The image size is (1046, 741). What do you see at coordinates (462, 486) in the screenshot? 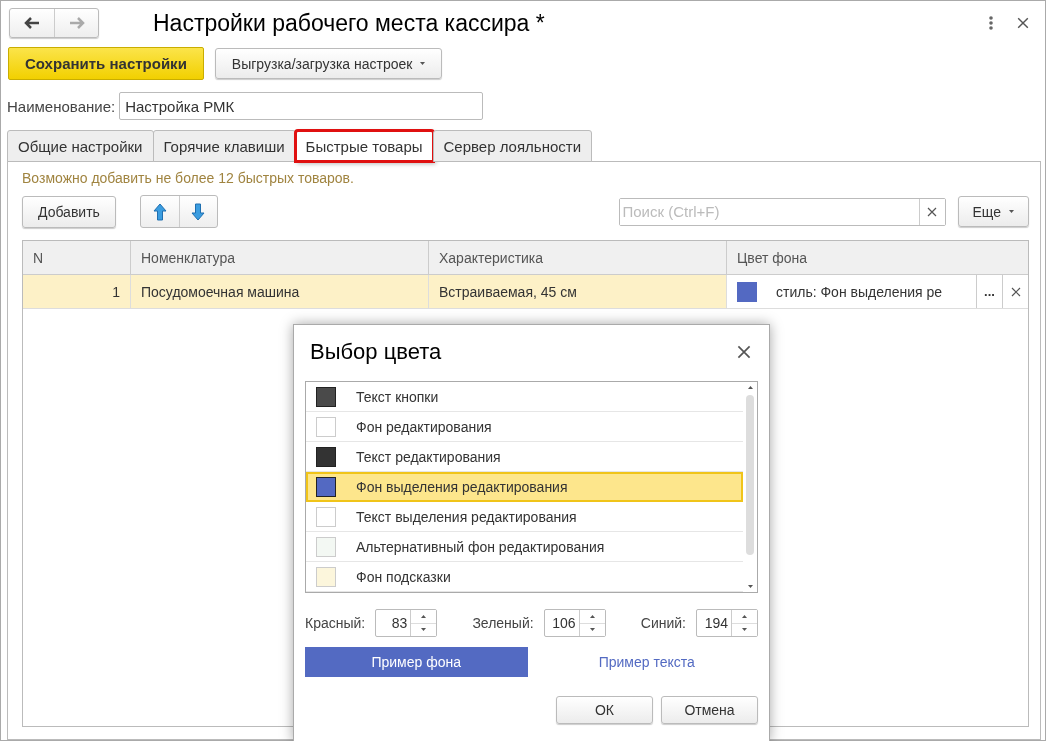
I see `color-name: Фон выделения редактирования` at bounding box center [462, 486].